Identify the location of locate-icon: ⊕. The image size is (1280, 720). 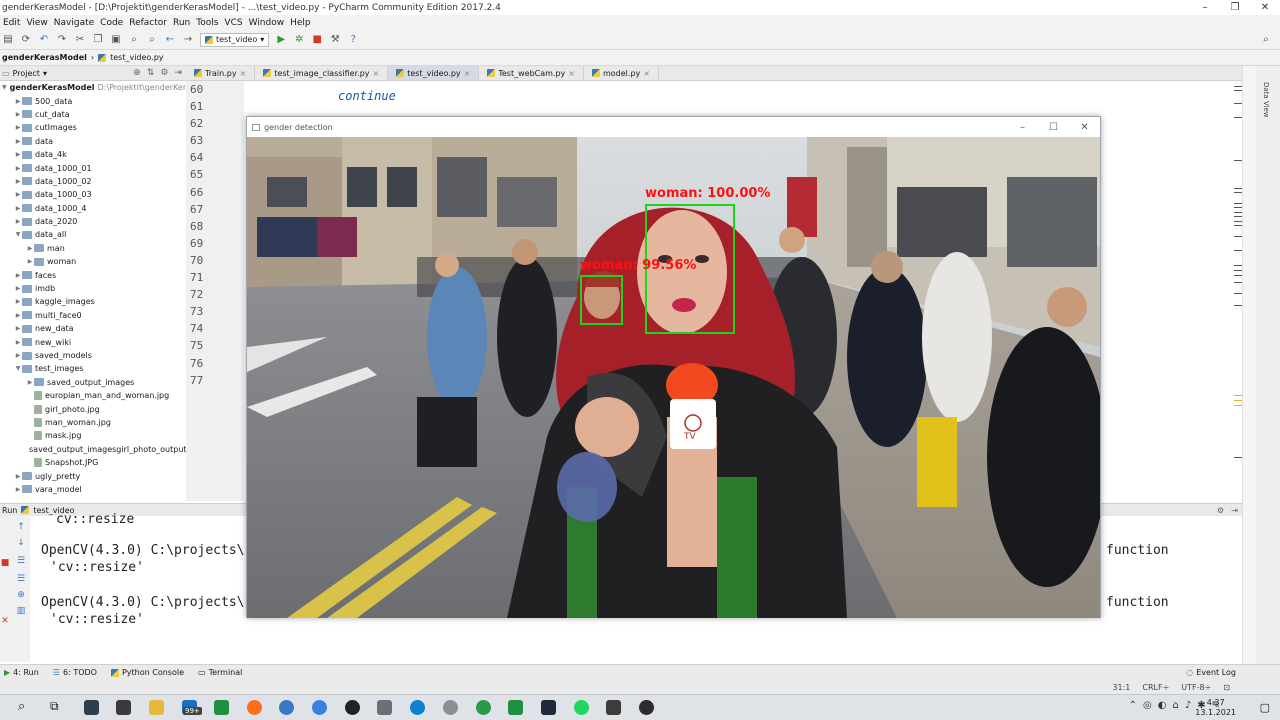
(137, 73).